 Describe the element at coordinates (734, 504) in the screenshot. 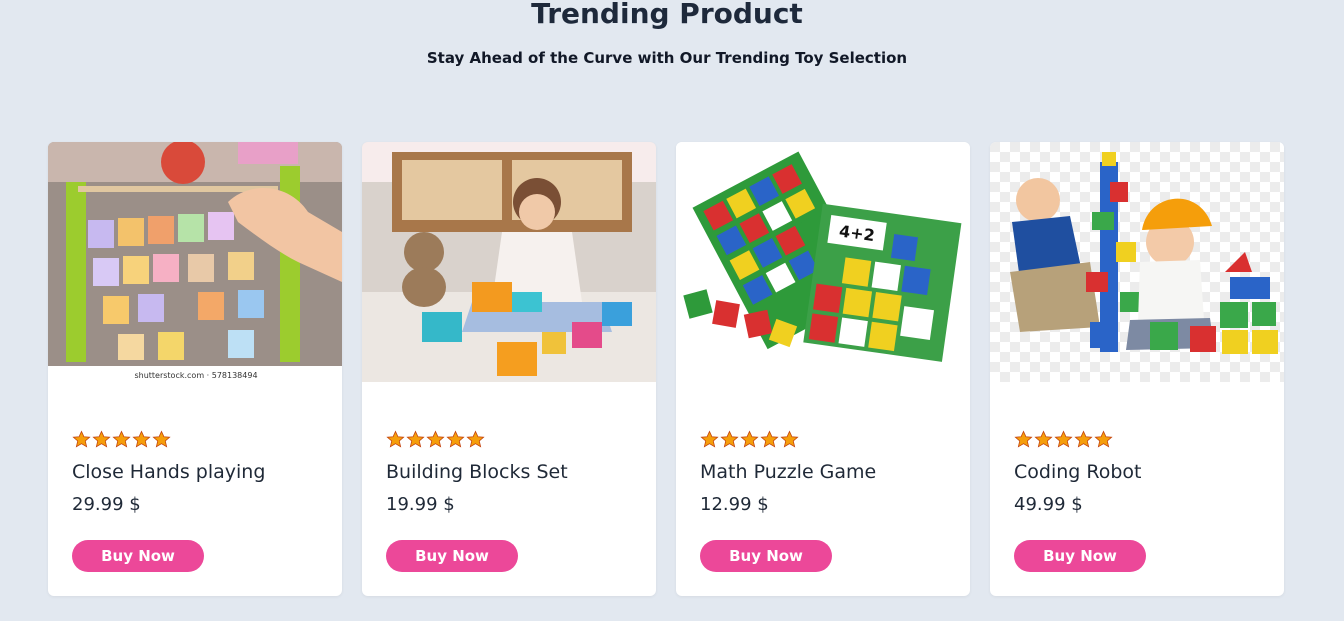

I see `product-price: 12.99 $` at that location.